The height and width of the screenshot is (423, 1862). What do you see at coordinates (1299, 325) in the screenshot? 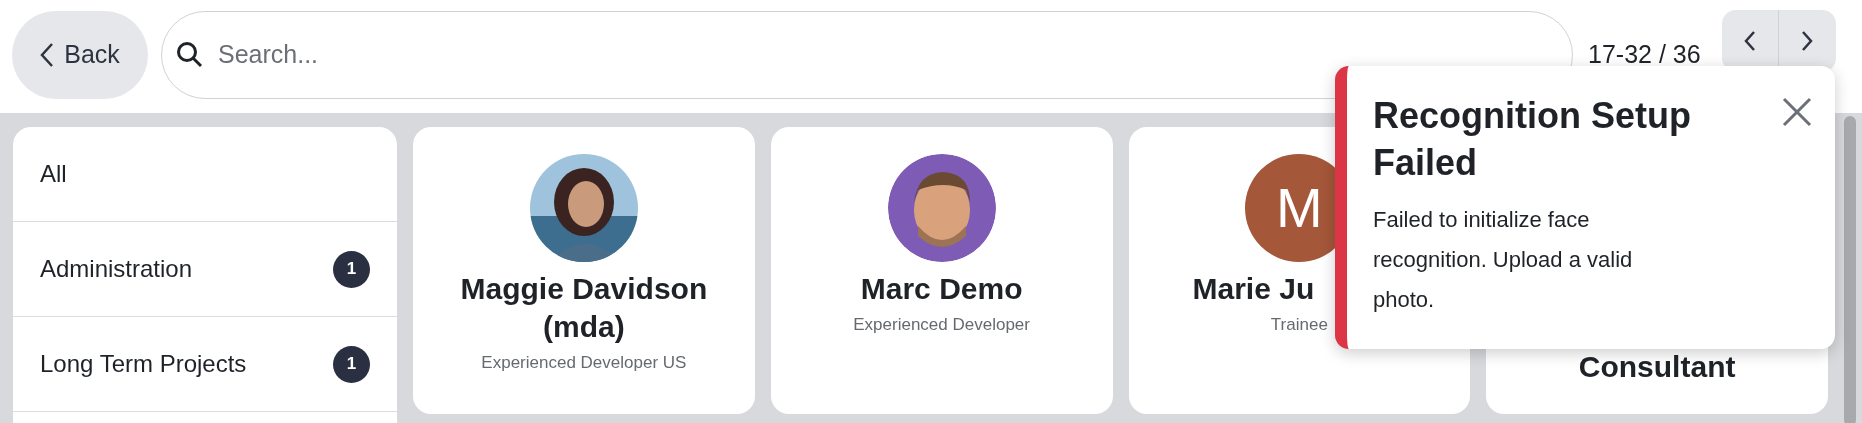
I see `job-title: Trainee` at bounding box center [1299, 325].